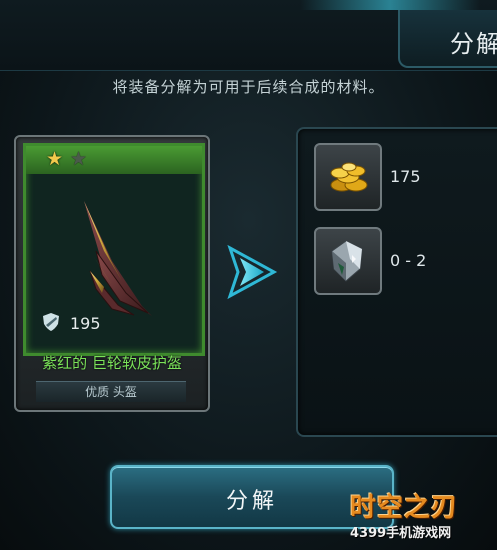 Image resolution: width=497 pixels, height=550 pixels. What do you see at coordinates (252, 272) in the screenshot?
I see `arrow-right-icon` at bounding box center [252, 272].